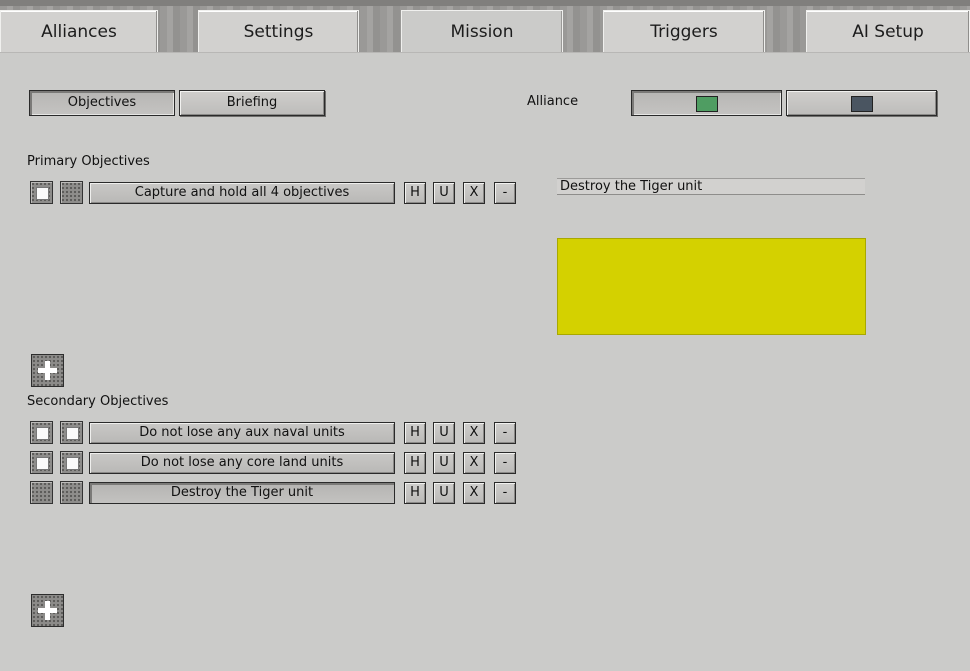 Image resolution: width=970 pixels, height=671 pixels. I want to click on alliance-label: Alliance, so click(553, 101).